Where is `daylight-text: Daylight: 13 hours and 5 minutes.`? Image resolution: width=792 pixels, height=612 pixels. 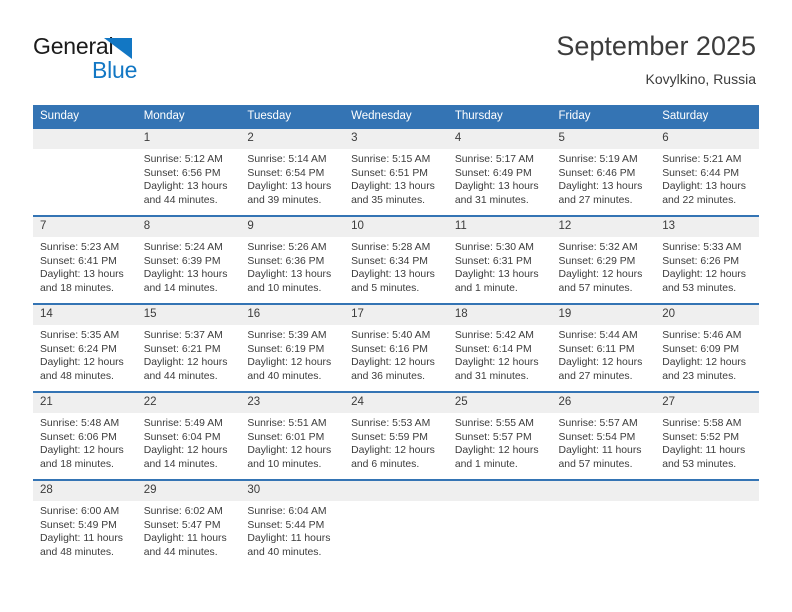 daylight-text: Daylight: 13 hours and 5 minutes. is located at coordinates (393, 281).